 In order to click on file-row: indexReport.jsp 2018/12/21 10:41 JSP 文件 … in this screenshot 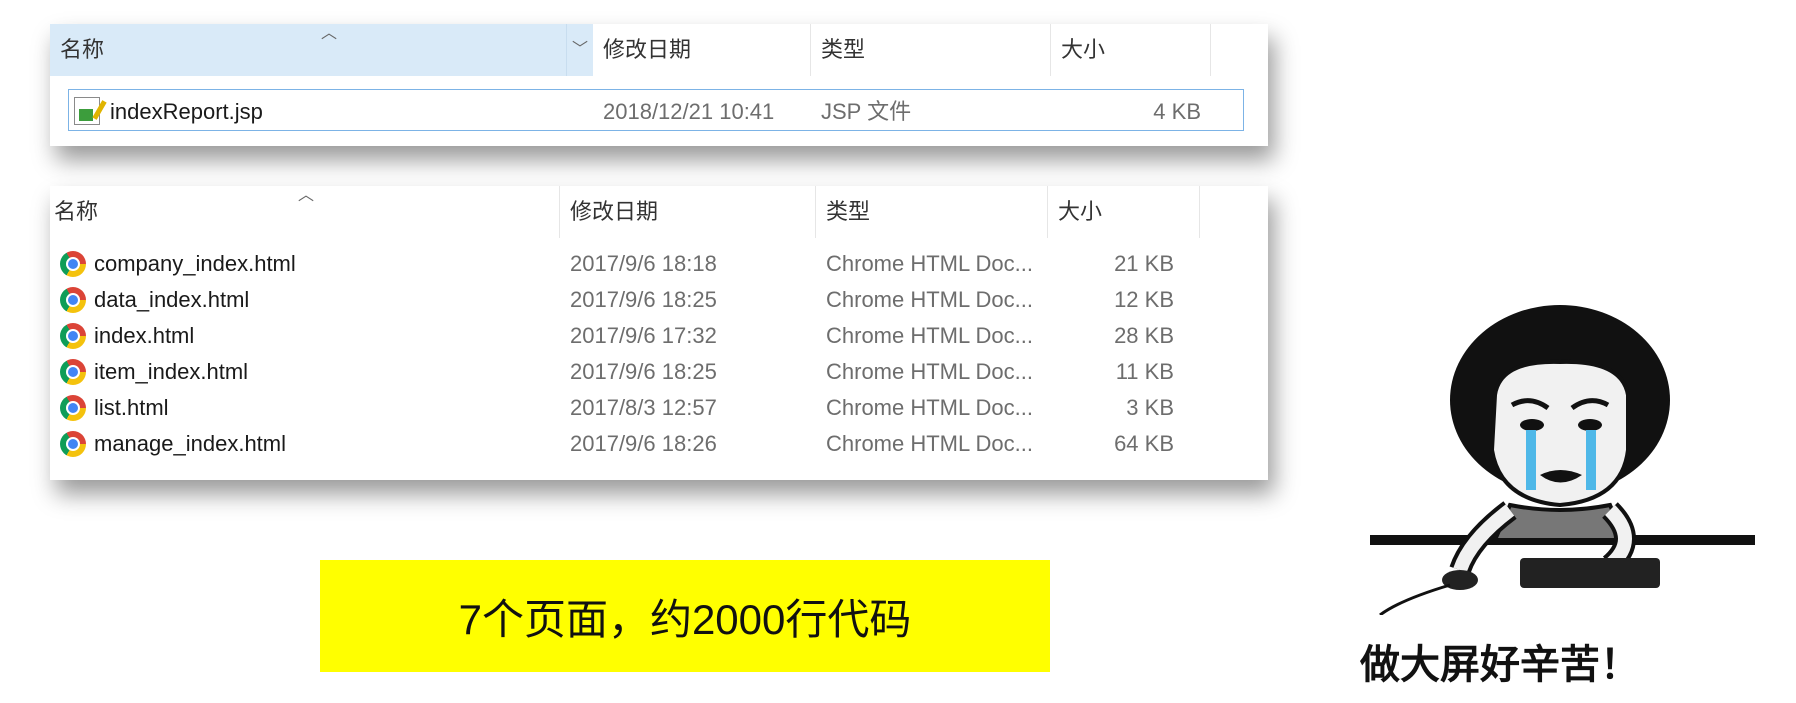, I will do `click(659, 112)`.